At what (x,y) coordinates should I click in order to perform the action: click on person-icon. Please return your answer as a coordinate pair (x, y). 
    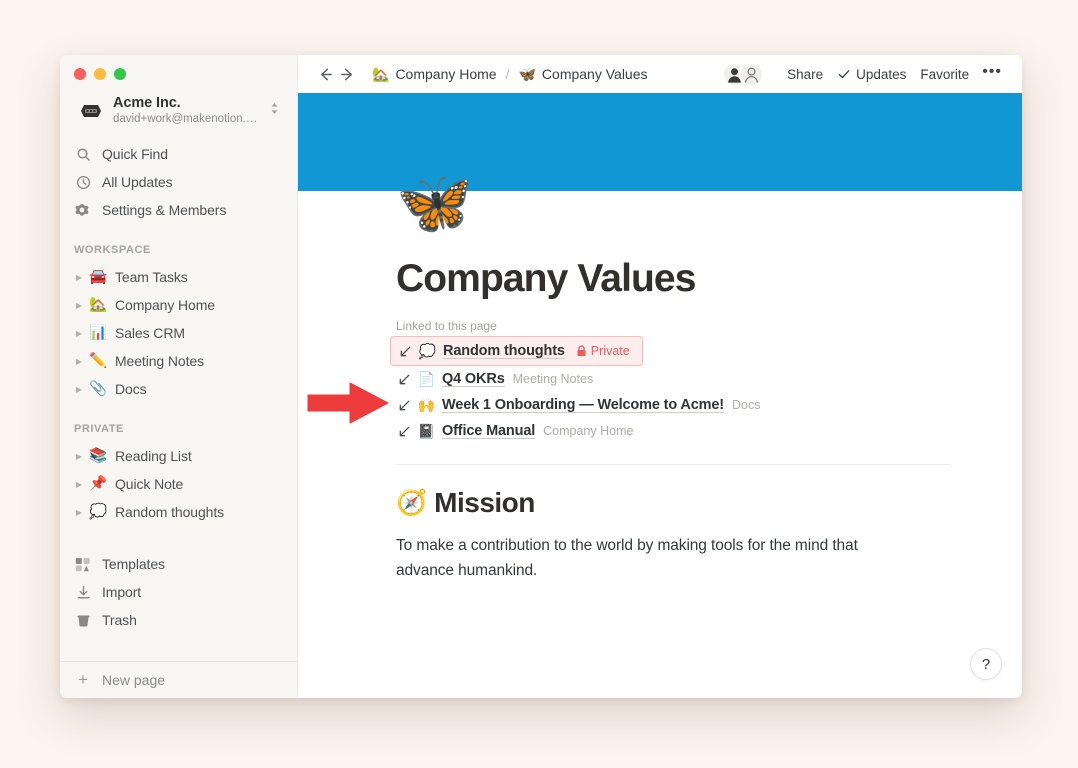
    Looking at the image, I should click on (752, 75).